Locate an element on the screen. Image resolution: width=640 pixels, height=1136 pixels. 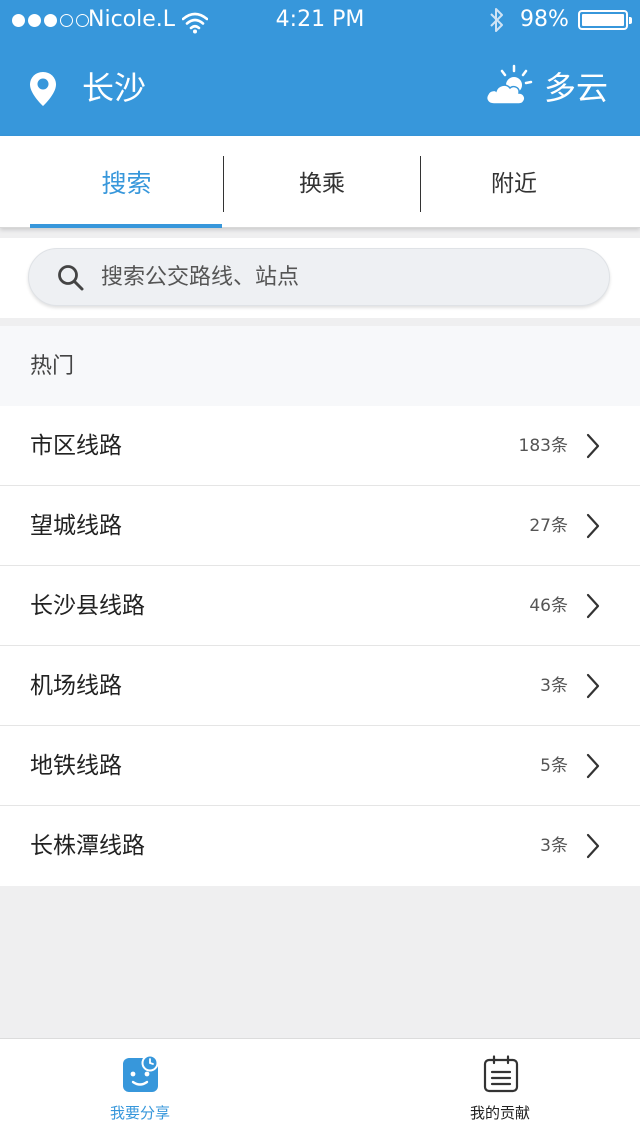
list-item-count: 46条 is located at coordinates (548, 606).